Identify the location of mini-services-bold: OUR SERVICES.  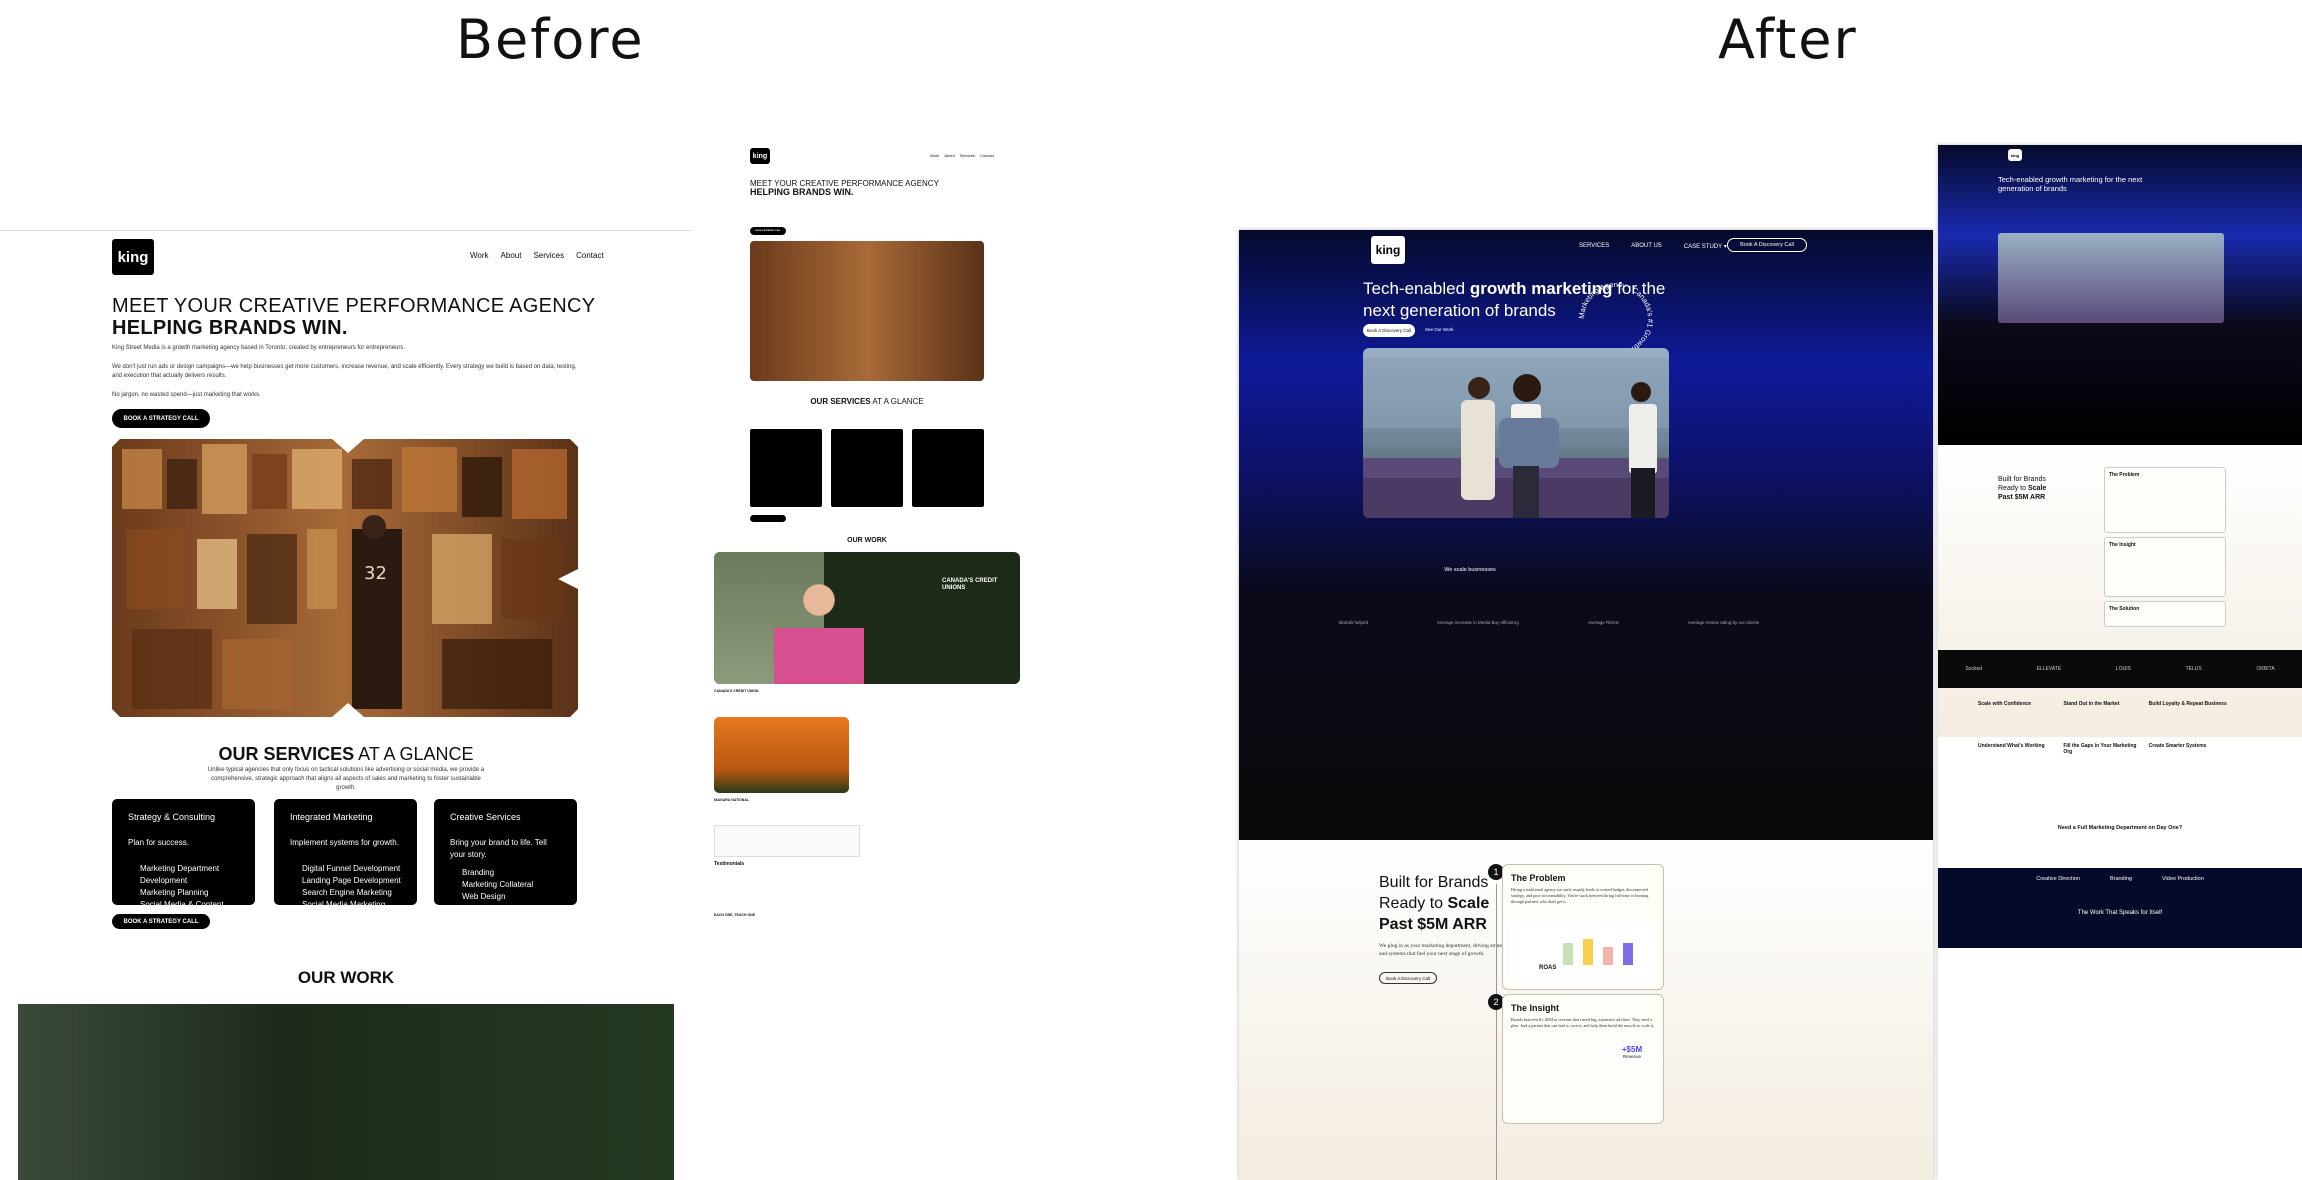
(840, 401).